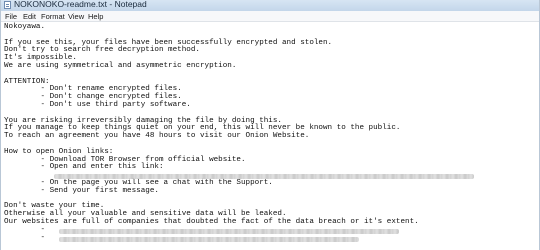 This screenshot has height=250, width=540. What do you see at coordinates (264, 176) in the screenshot?
I see `redacted-onion-link` at bounding box center [264, 176].